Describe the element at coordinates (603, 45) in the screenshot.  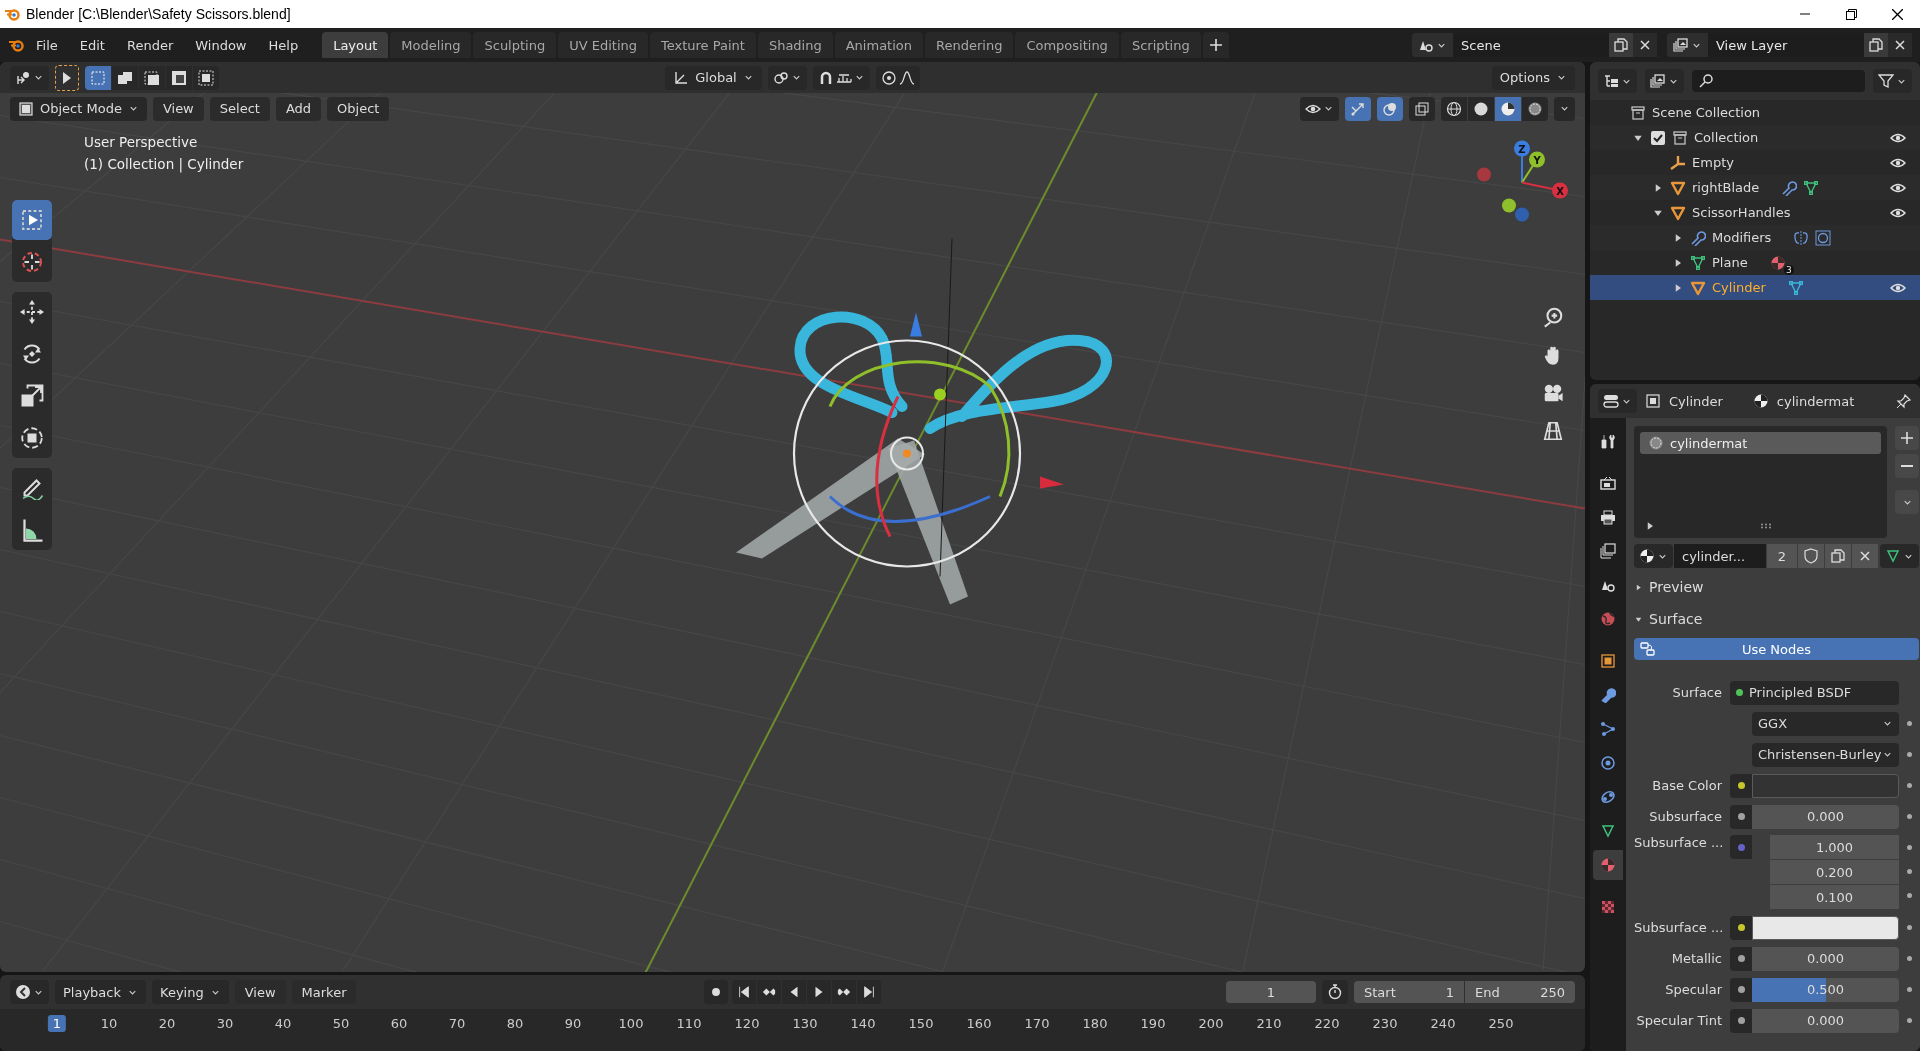
I see `workspace-tab: UV Editing` at that location.